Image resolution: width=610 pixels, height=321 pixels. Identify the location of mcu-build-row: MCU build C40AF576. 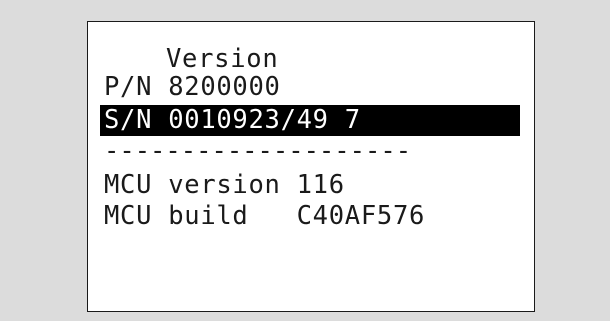
(265, 216).